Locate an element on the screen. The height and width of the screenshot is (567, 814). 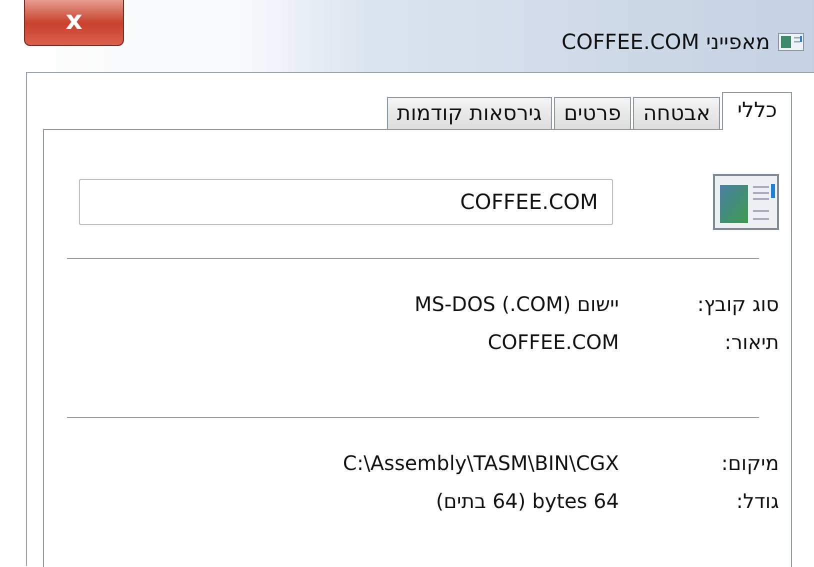
property-value: C:\Assembly\TASM\BIN\CGX is located at coordinates (480, 463).